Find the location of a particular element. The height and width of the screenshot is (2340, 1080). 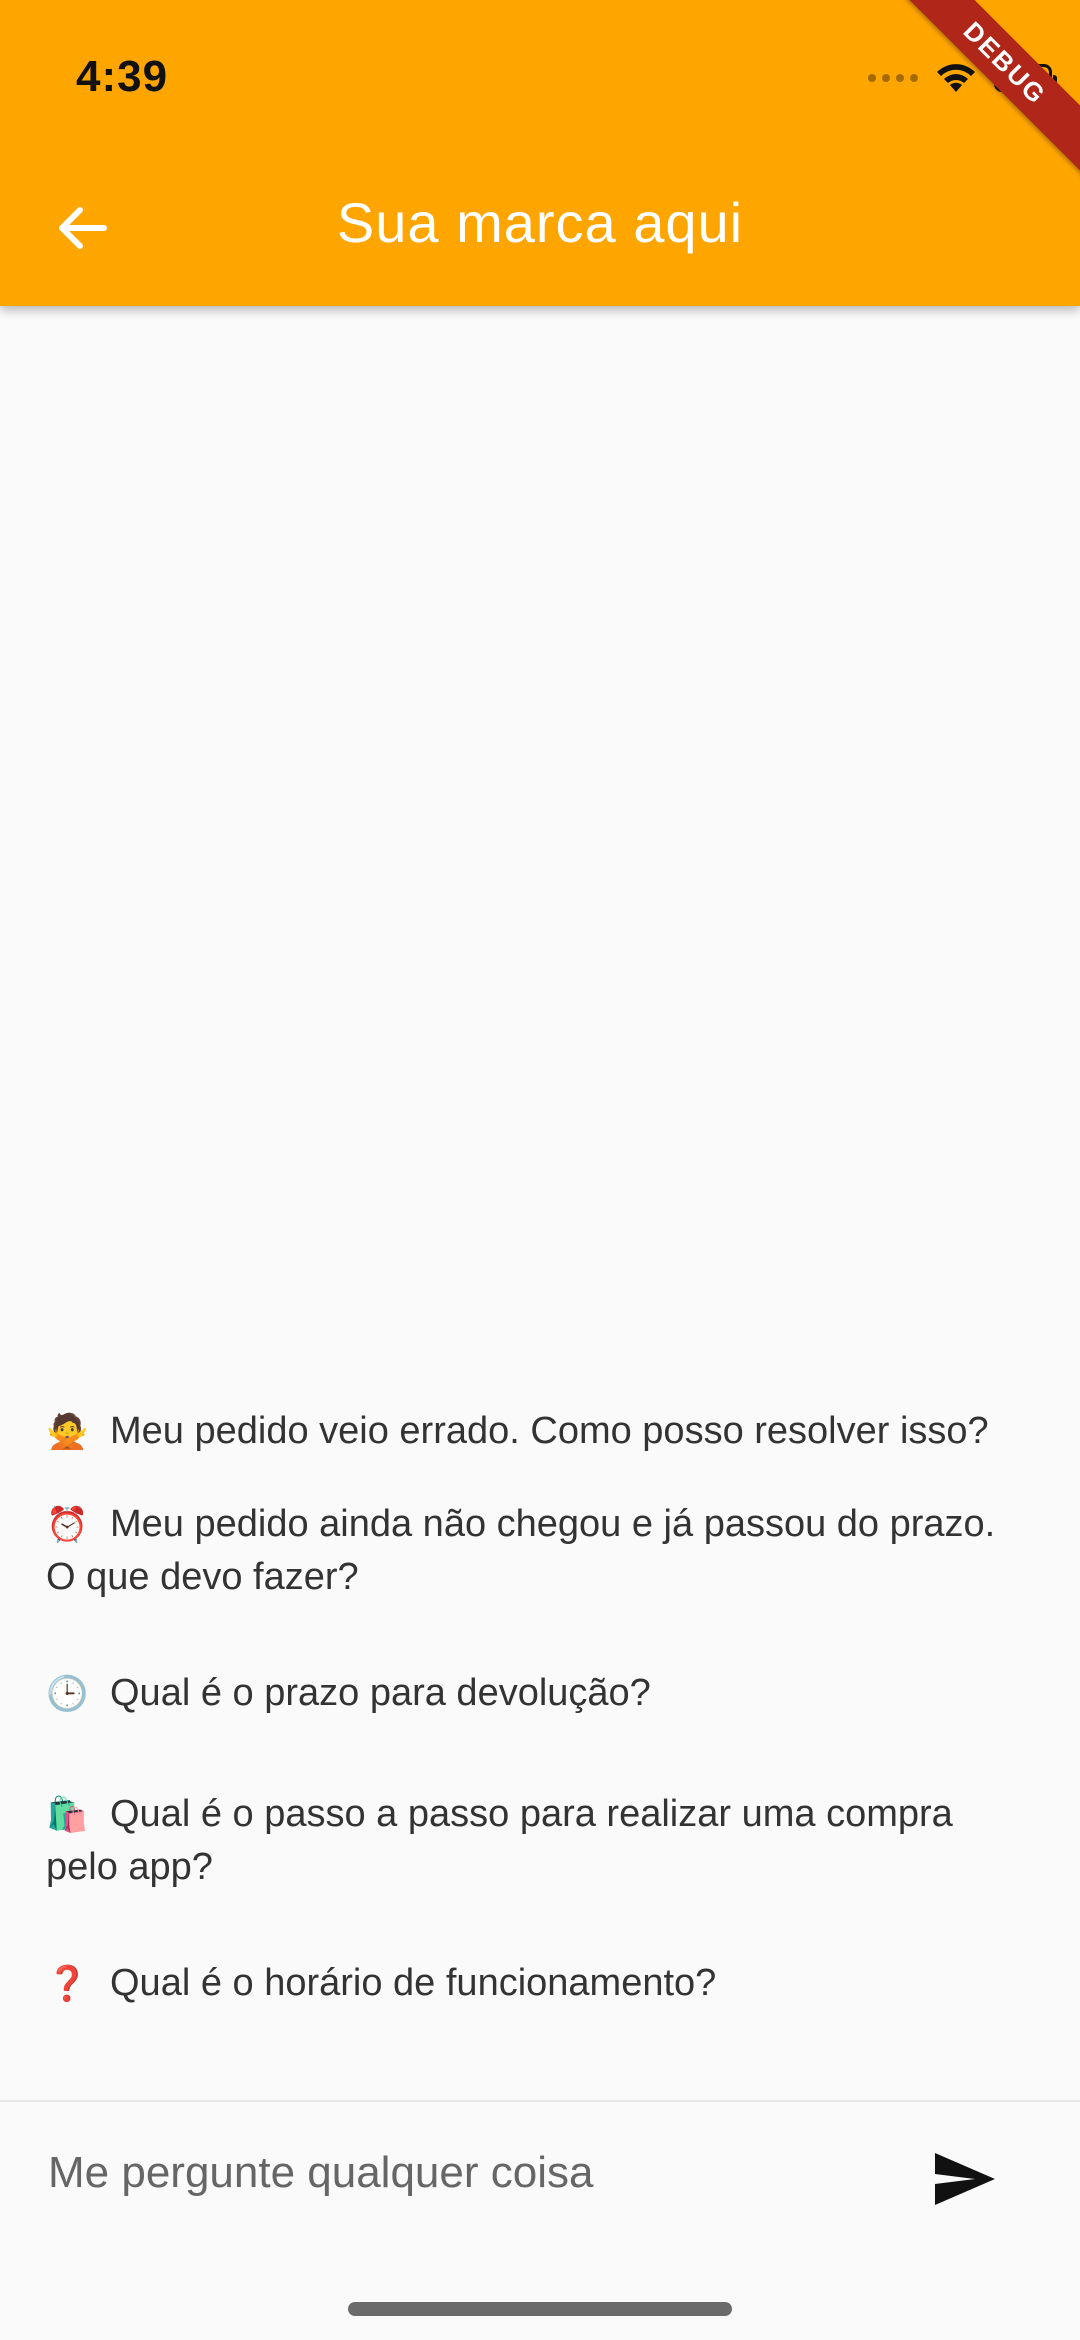

message-input is located at coordinates (468, 2173).